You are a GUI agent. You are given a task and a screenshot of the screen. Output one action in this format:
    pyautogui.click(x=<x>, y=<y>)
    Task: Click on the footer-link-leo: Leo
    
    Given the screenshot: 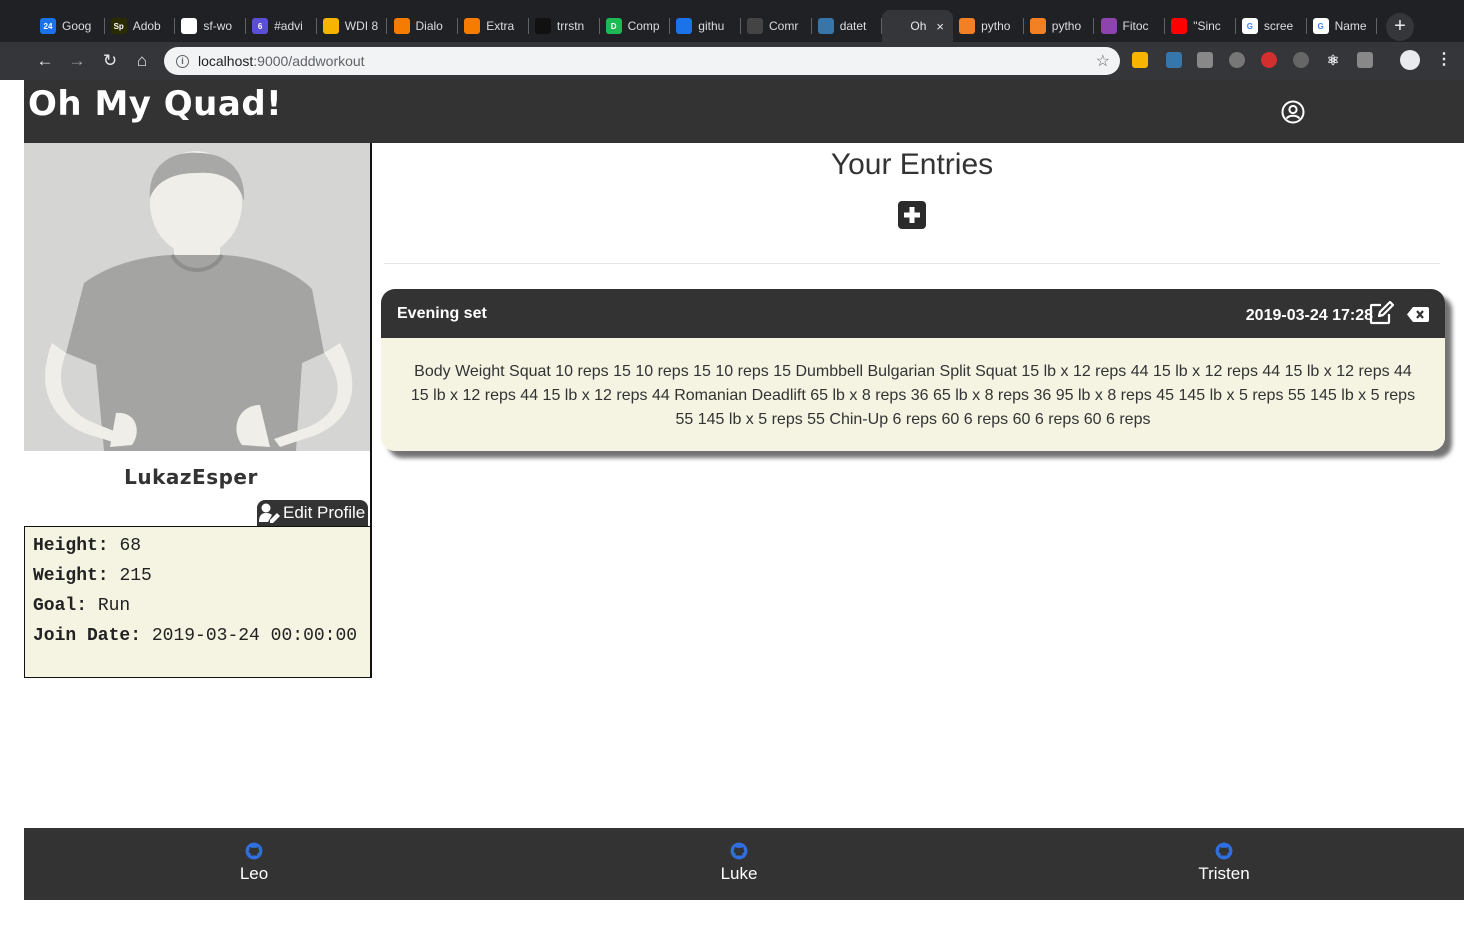 What is the action you would take?
    pyautogui.click(x=254, y=863)
    